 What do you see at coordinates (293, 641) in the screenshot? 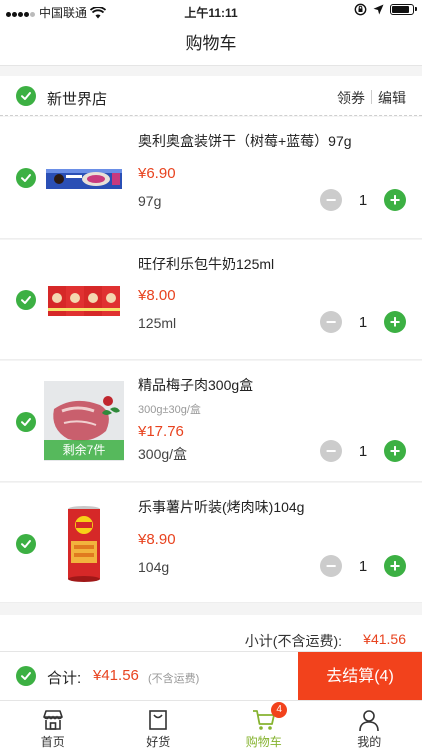
I see `subtotal-label: 小计(不含运费):` at bounding box center [293, 641].